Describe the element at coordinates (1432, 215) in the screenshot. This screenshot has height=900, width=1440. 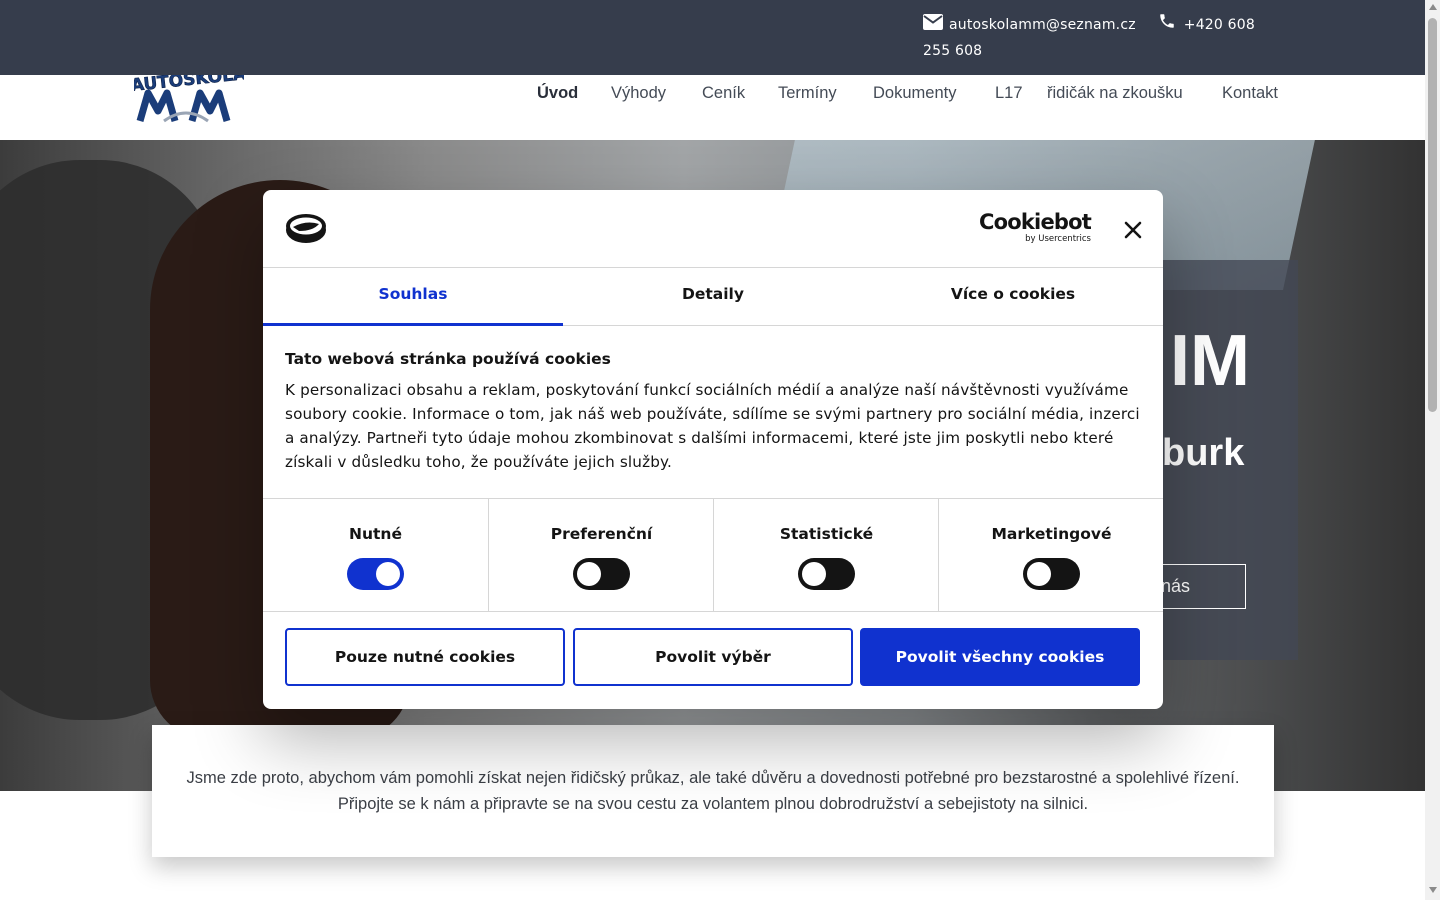
I see `scrollbar-thumb` at that location.